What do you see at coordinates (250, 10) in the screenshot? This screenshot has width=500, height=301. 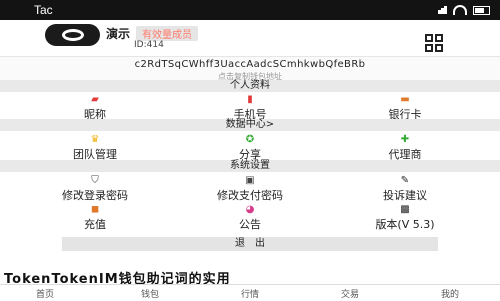 I see `status-bar: Tac` at bounding box center [250, 10].